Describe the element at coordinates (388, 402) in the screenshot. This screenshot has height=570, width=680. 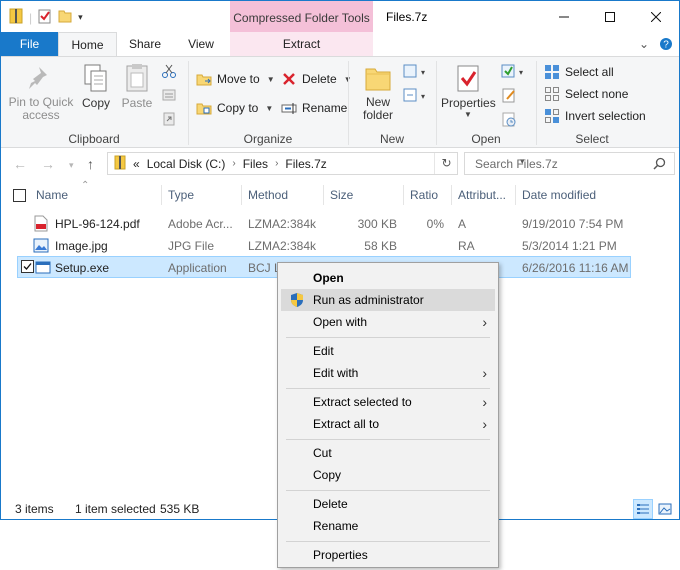
I see `menu-item-extract-selected-to: Extract selected to ›` at that location.